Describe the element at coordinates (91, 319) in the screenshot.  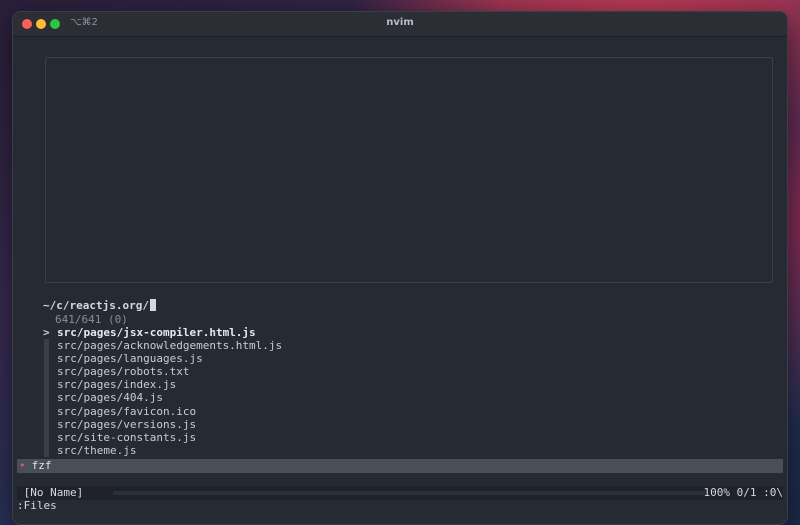
I see `fzf-match-count: 641/641 (0)` at that location.